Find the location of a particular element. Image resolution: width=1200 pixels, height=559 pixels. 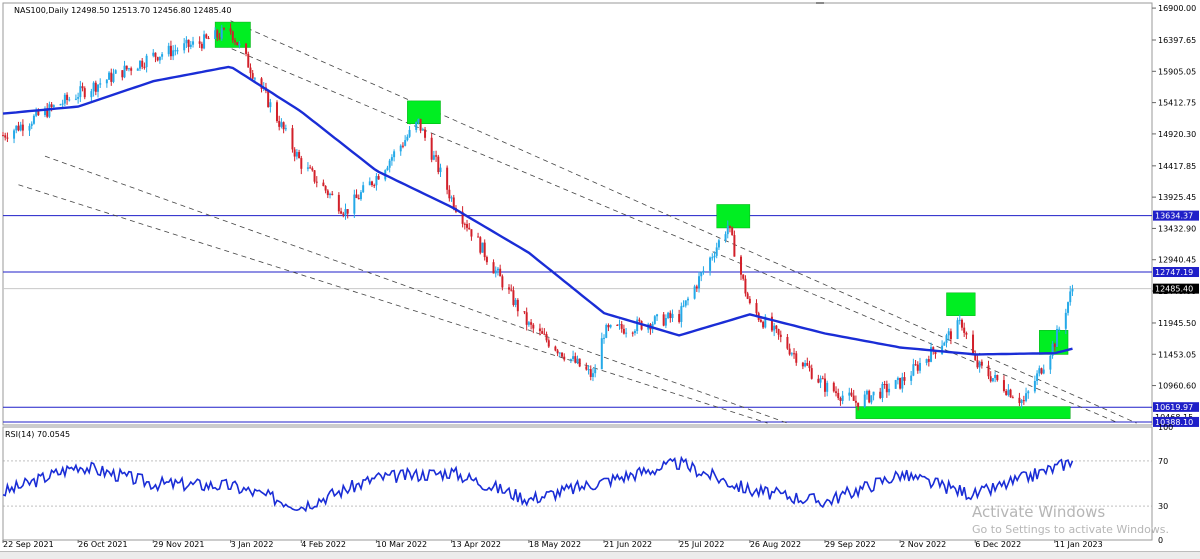

price-tick-label: 11945.50 is located at coordinates (1177, 323).